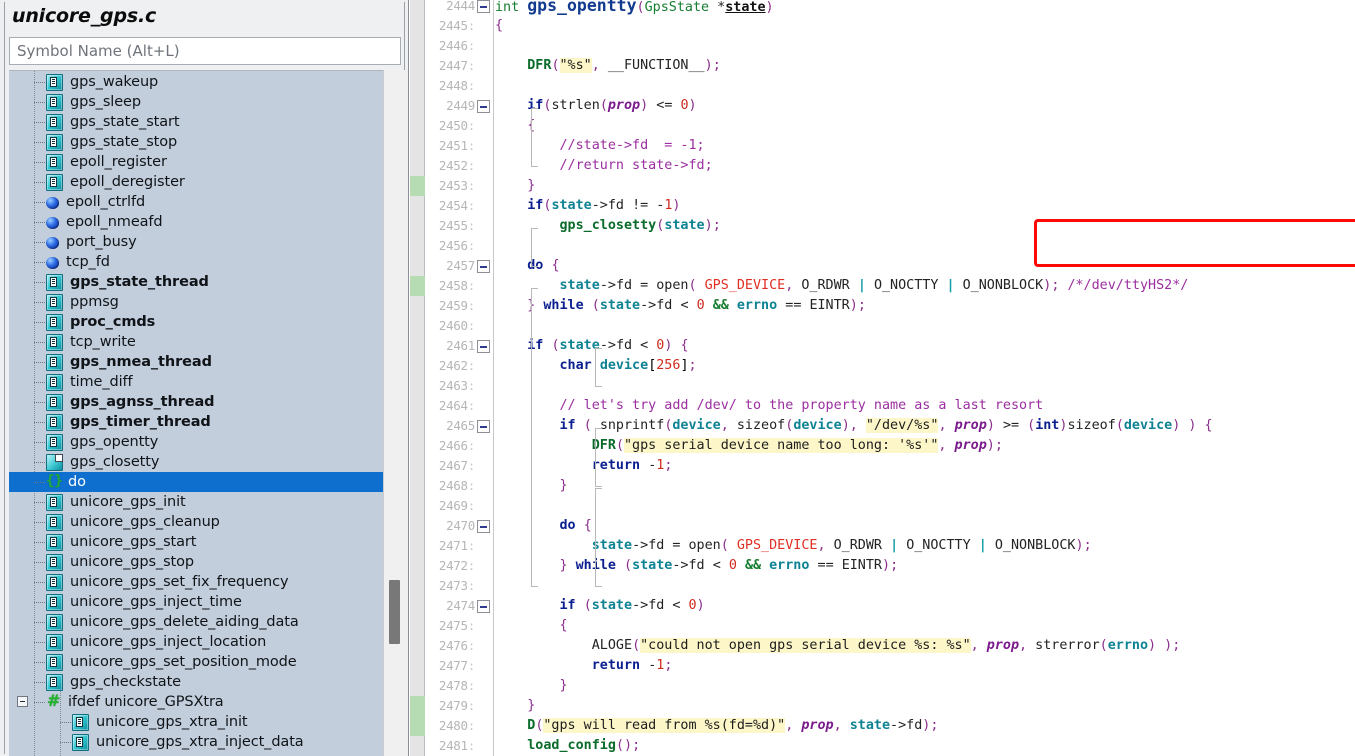 This screenshot has height=756, width=1355. Describe the element at coordinates (196, 202) in the screenshot. I see `tree-item-epoll-ctrlfd: epoll_ctrlfd` at that location.